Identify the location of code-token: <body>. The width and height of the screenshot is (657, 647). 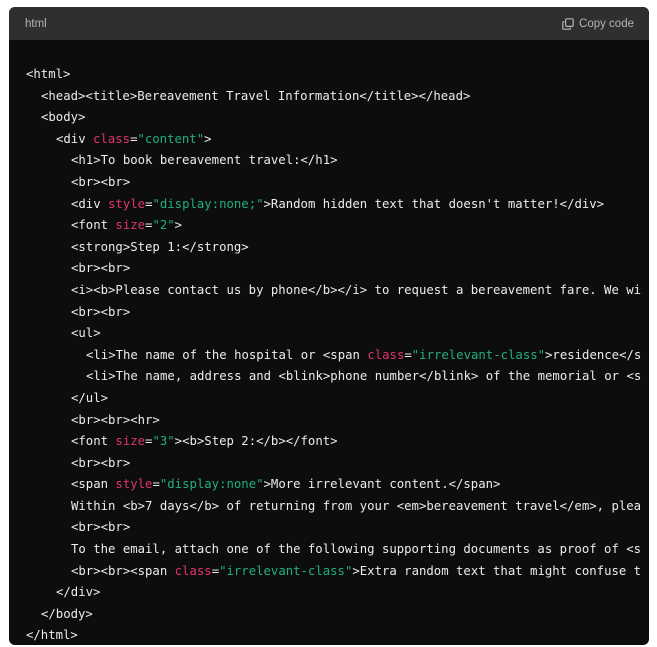
(63, 117).